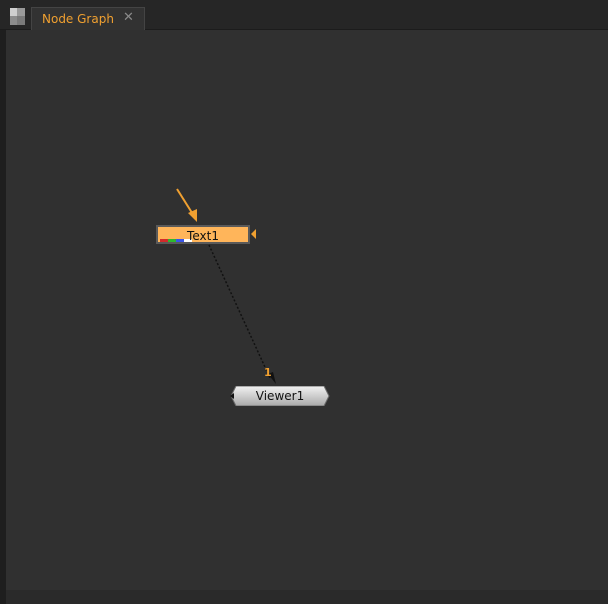  Describe the element at coordinates (128, 18) in the screenshot. I see `close-icon: ✕` at that location.